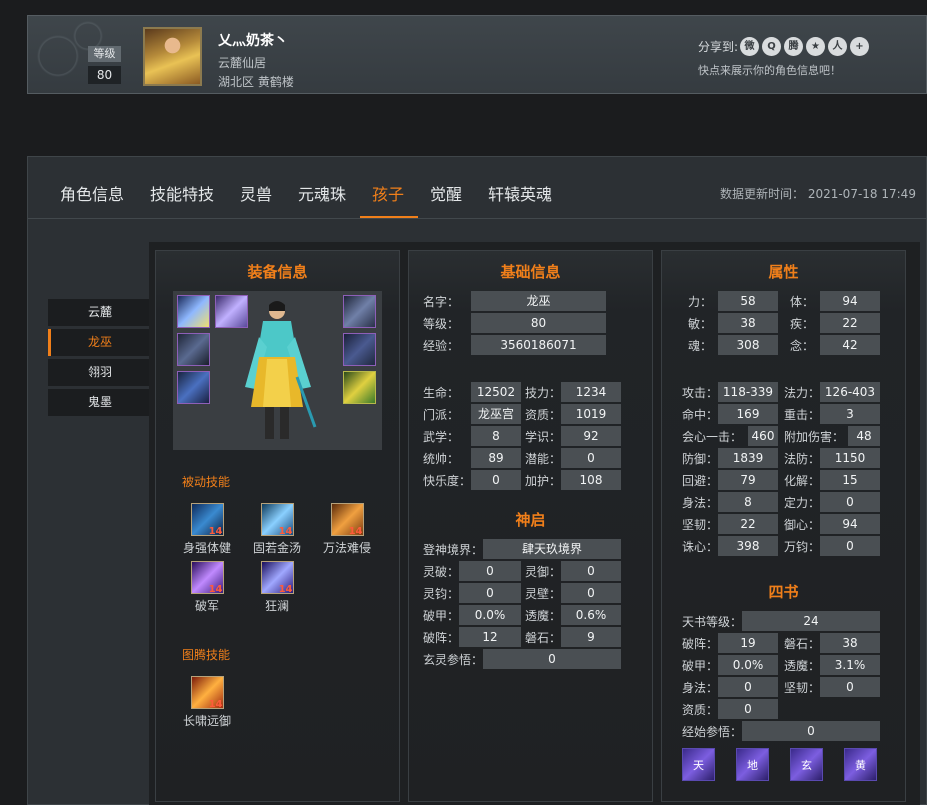 The image size is (927, 805). Describe the element at coordinates (591, 615) in the screenshot. I see `toumo-value: 0.6%` at that location.